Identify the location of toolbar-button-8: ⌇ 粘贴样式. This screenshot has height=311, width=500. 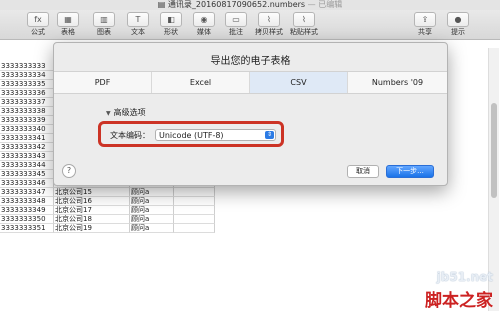
(304, 25).